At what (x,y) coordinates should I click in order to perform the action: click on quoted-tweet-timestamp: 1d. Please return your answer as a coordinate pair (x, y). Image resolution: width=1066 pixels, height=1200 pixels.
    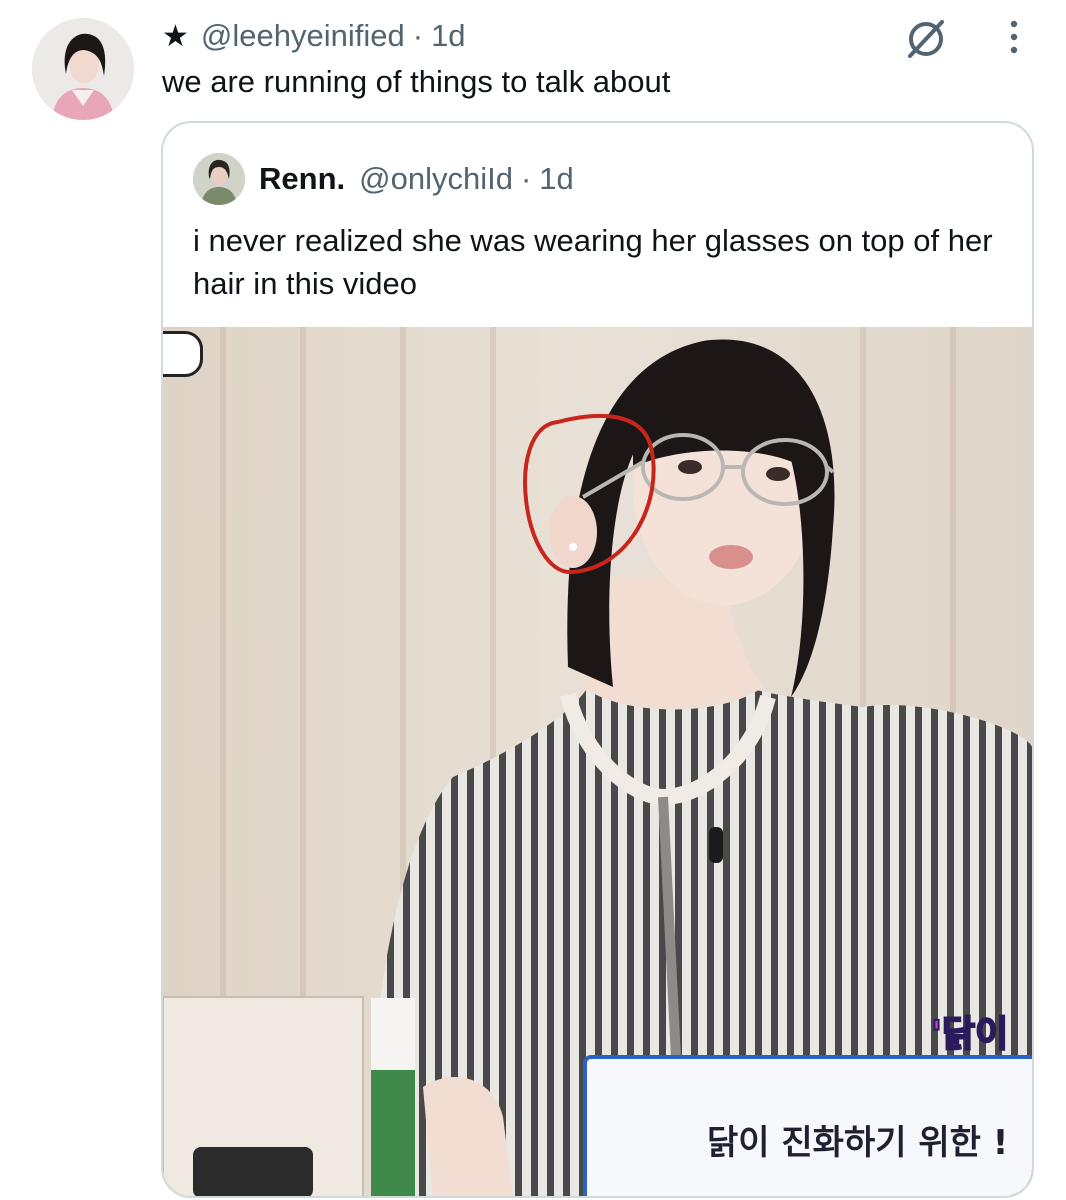
    Looking at the image, I should click on (556, 179).